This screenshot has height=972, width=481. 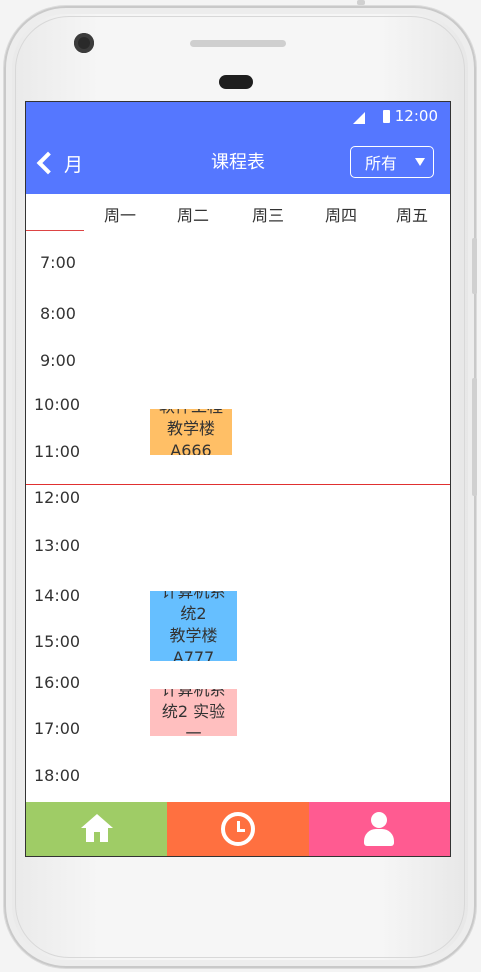 I want to click on filter-dropdown: 所有, so click(x=392, y=162).